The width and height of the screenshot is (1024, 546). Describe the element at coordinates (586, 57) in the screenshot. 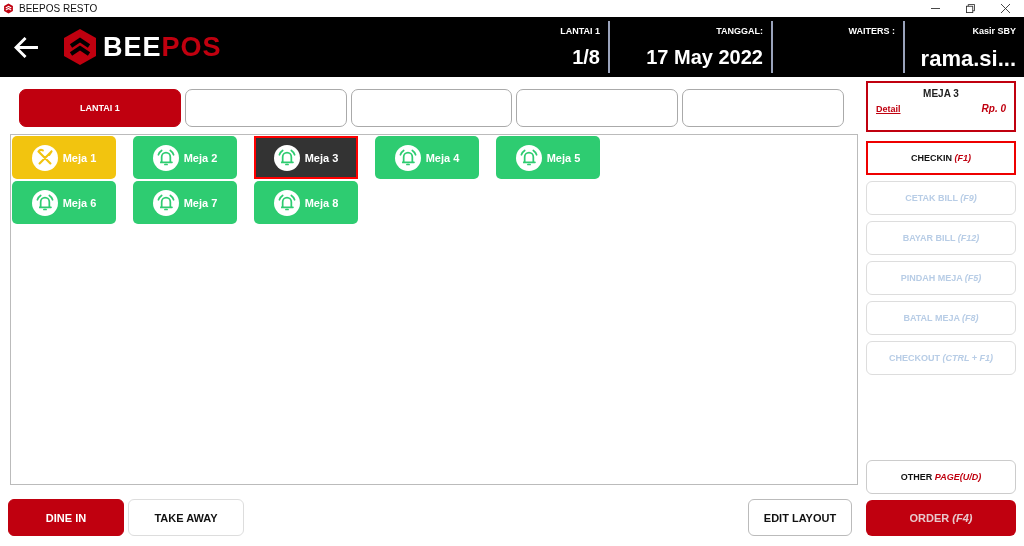

I see `floor-value: 1/8` at that location.